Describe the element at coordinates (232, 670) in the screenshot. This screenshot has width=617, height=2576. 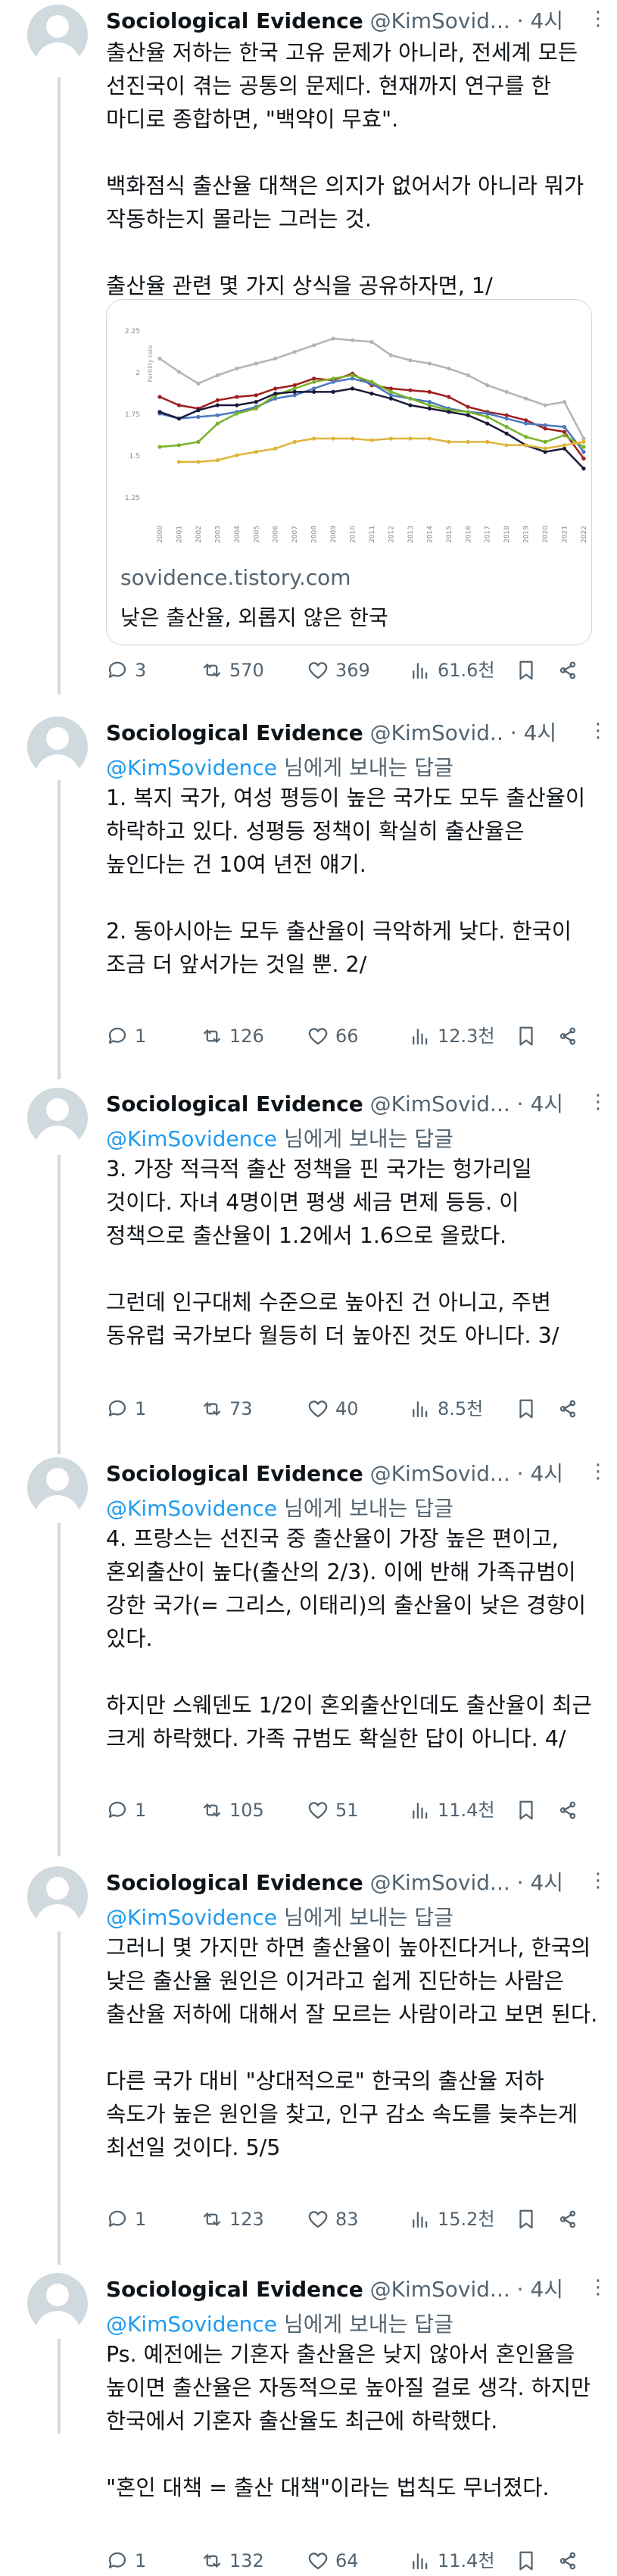
I see `retweet-button: 570` at that location.